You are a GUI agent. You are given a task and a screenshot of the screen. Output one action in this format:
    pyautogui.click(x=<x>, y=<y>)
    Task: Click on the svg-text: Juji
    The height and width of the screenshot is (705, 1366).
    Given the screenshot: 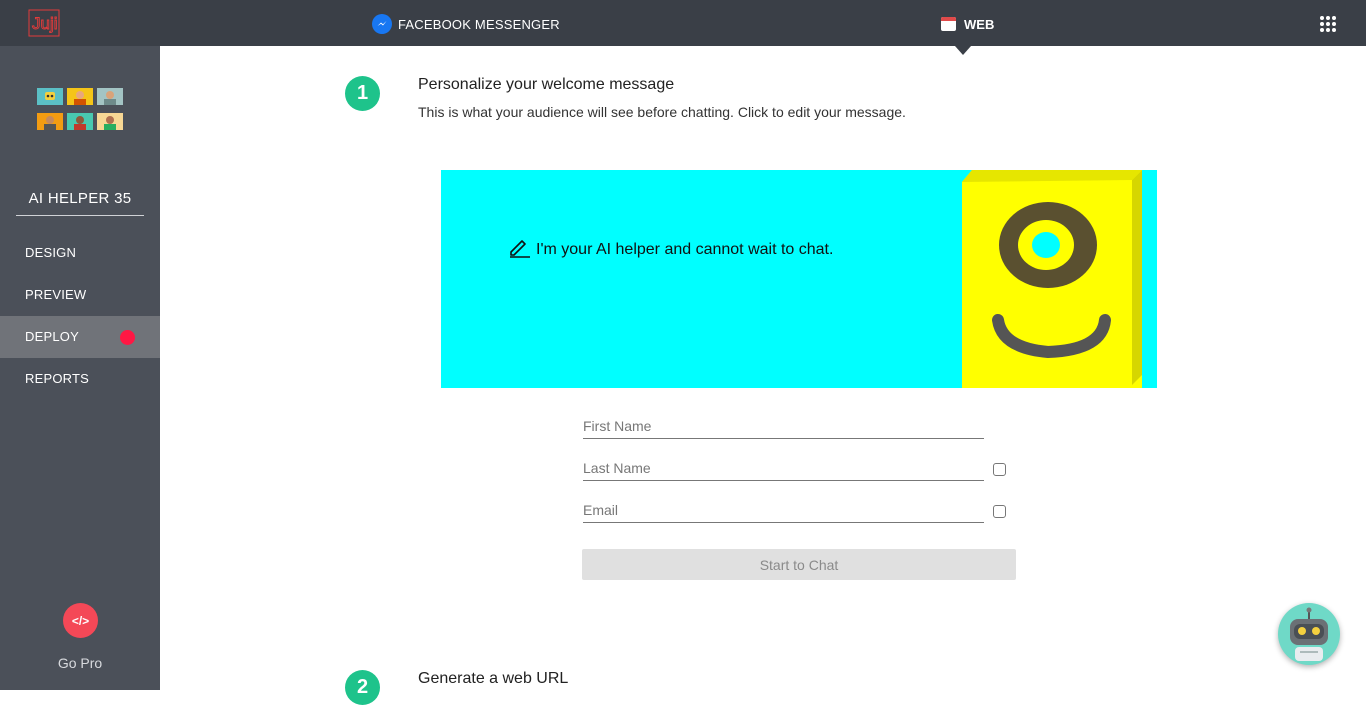 What is the action you would take?
    pyautogui.click(x=45, y=23)
    